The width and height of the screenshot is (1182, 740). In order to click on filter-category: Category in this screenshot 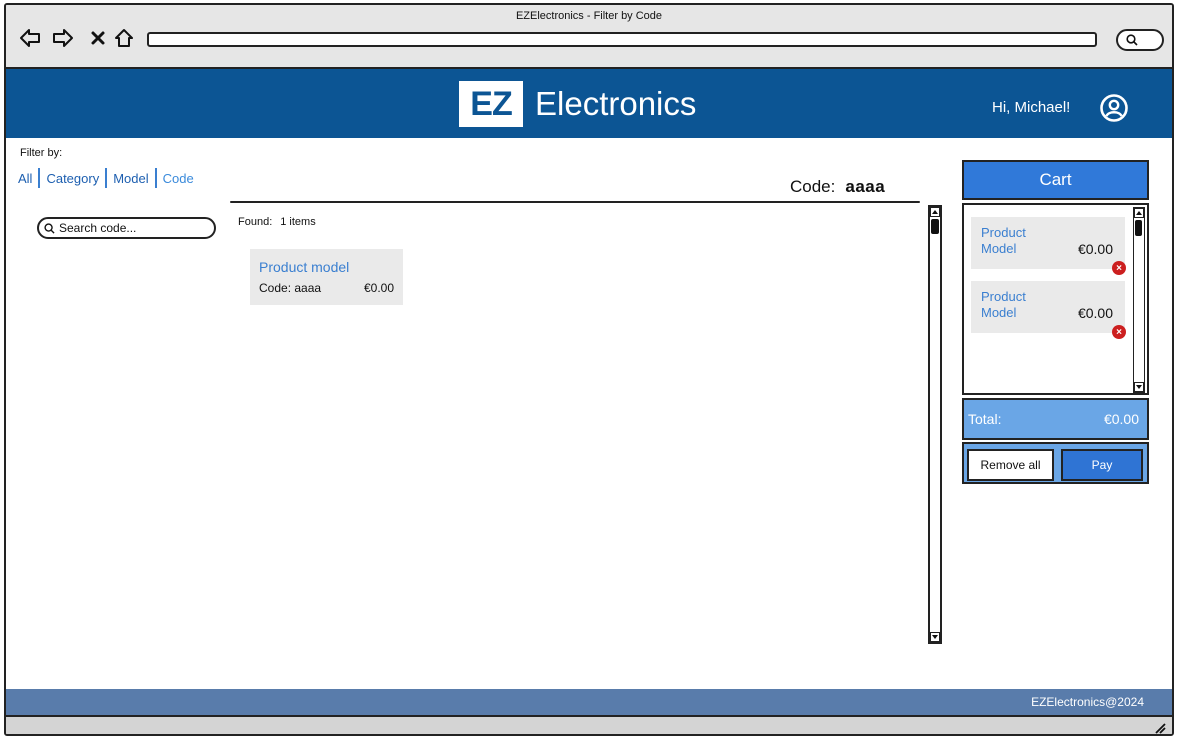, I will do `click(75, 178)`.